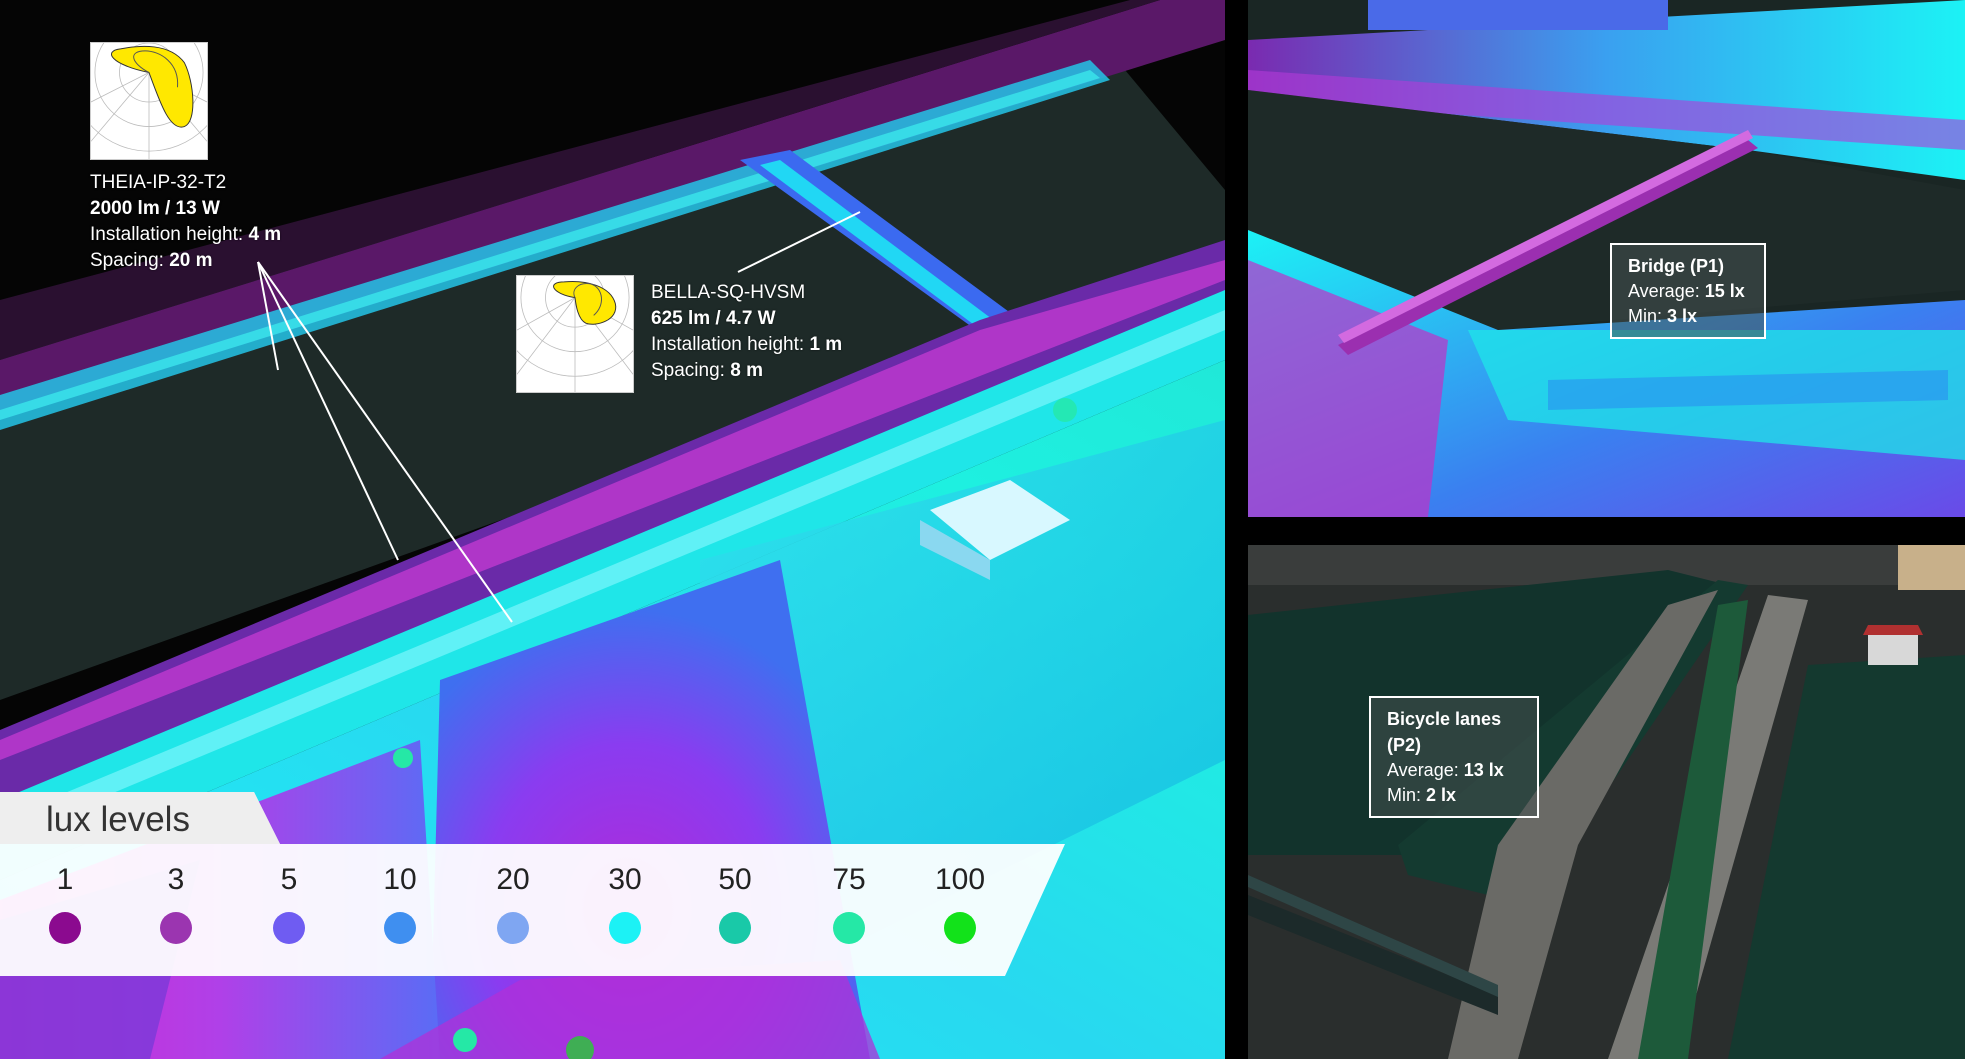  Describe the element at coordinates (713, 318) in the screenshot. I see `luminaire-flux: 625 lm / 4.7 W` at that location.